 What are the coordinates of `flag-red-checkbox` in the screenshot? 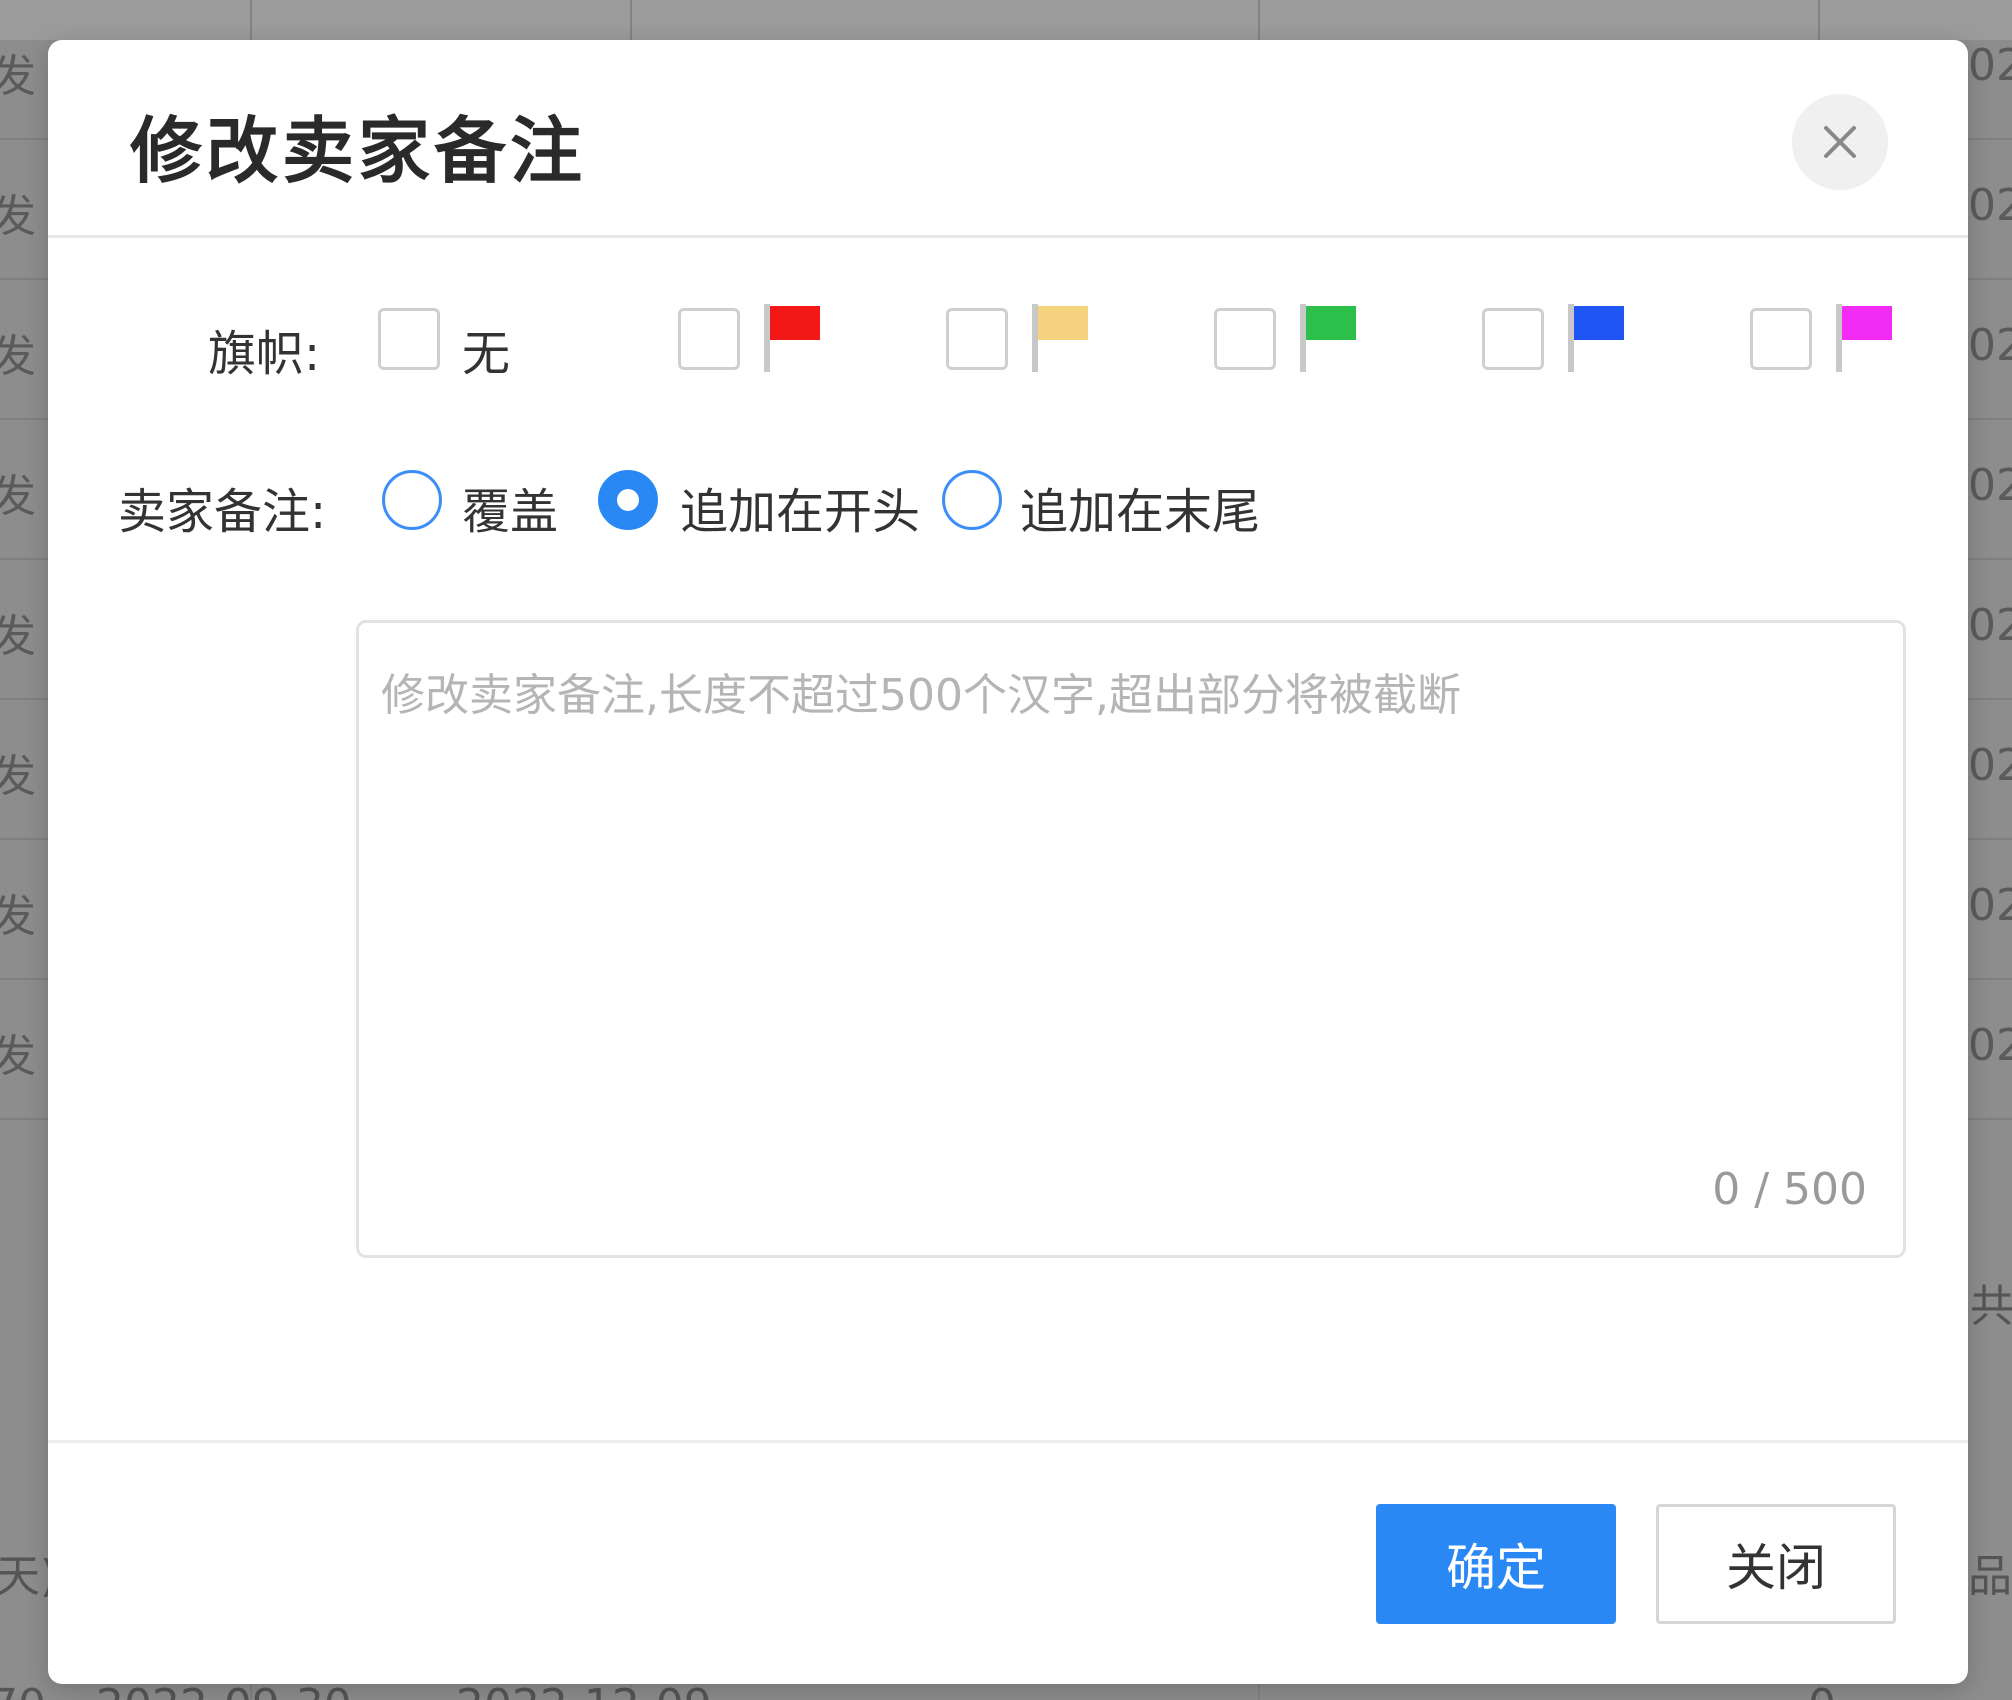 It's located at (709, 339).